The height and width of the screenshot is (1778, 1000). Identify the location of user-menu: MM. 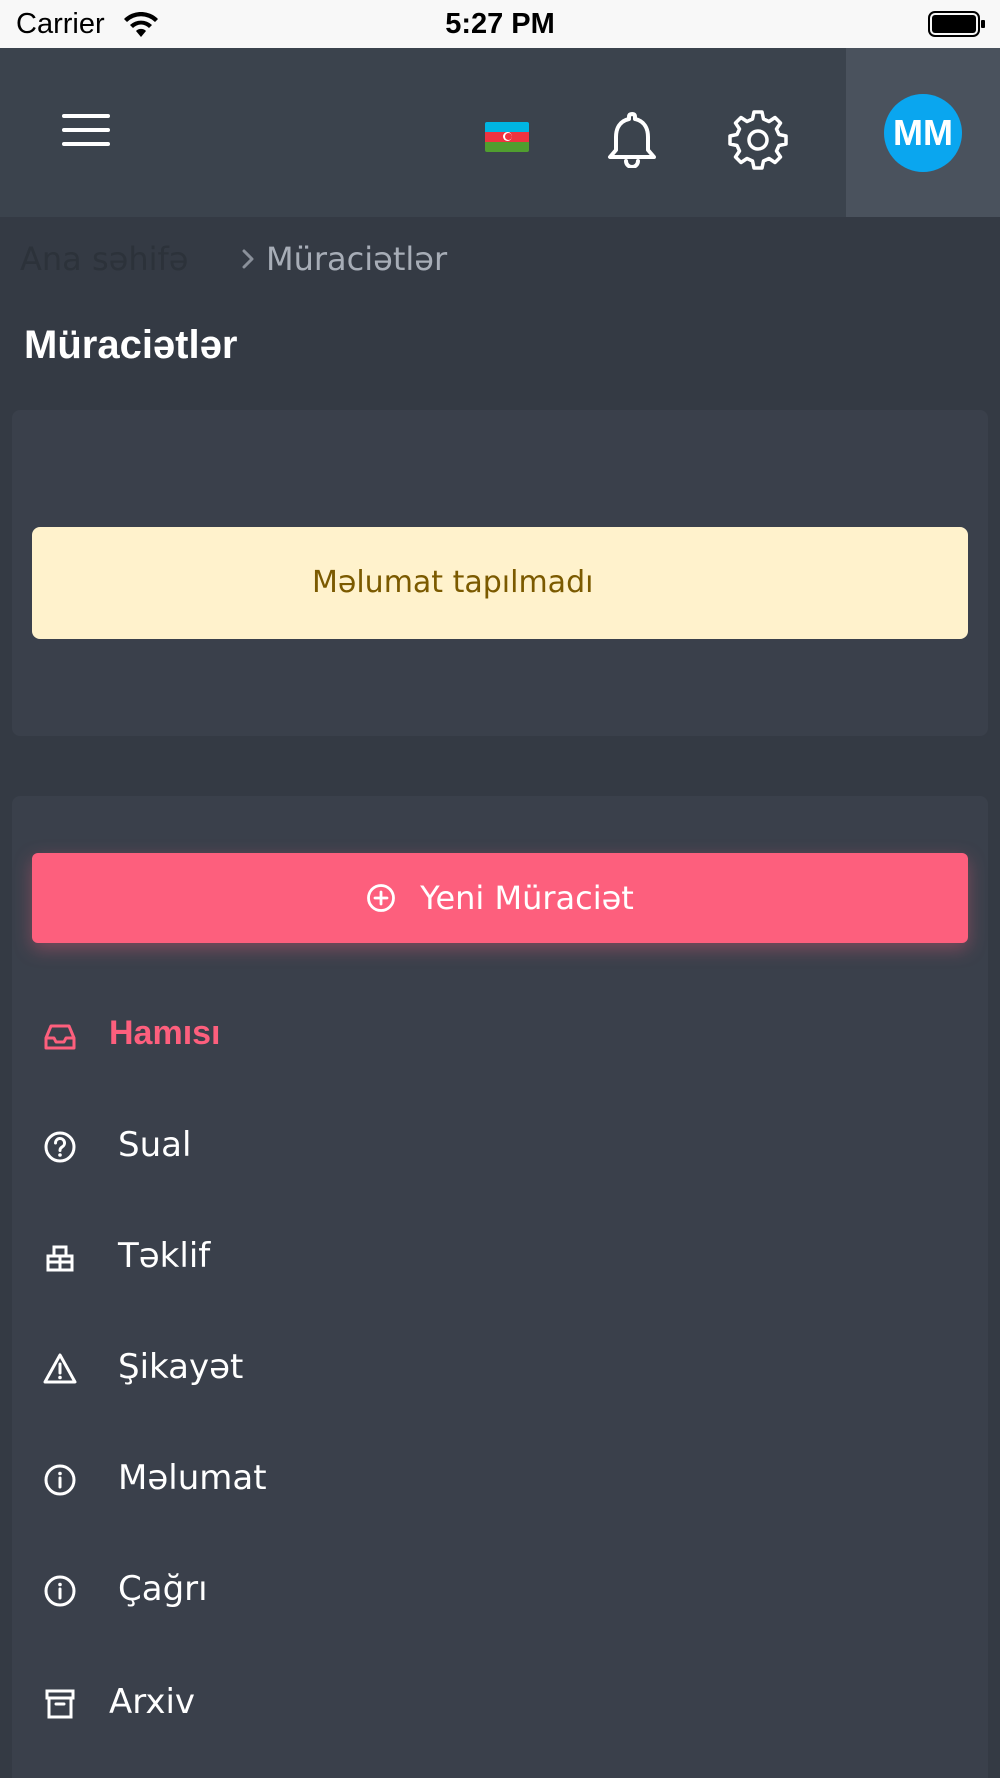
(923, 132).